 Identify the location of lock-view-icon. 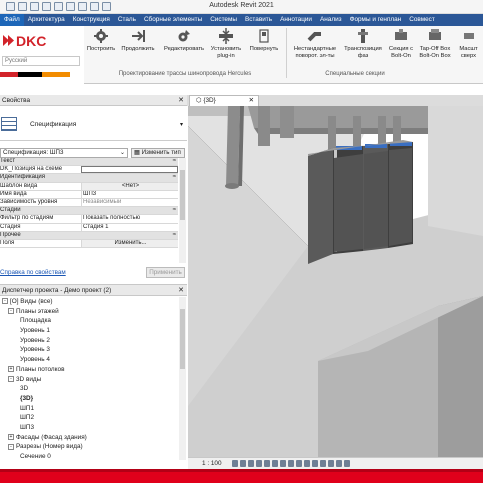
(291, 463).